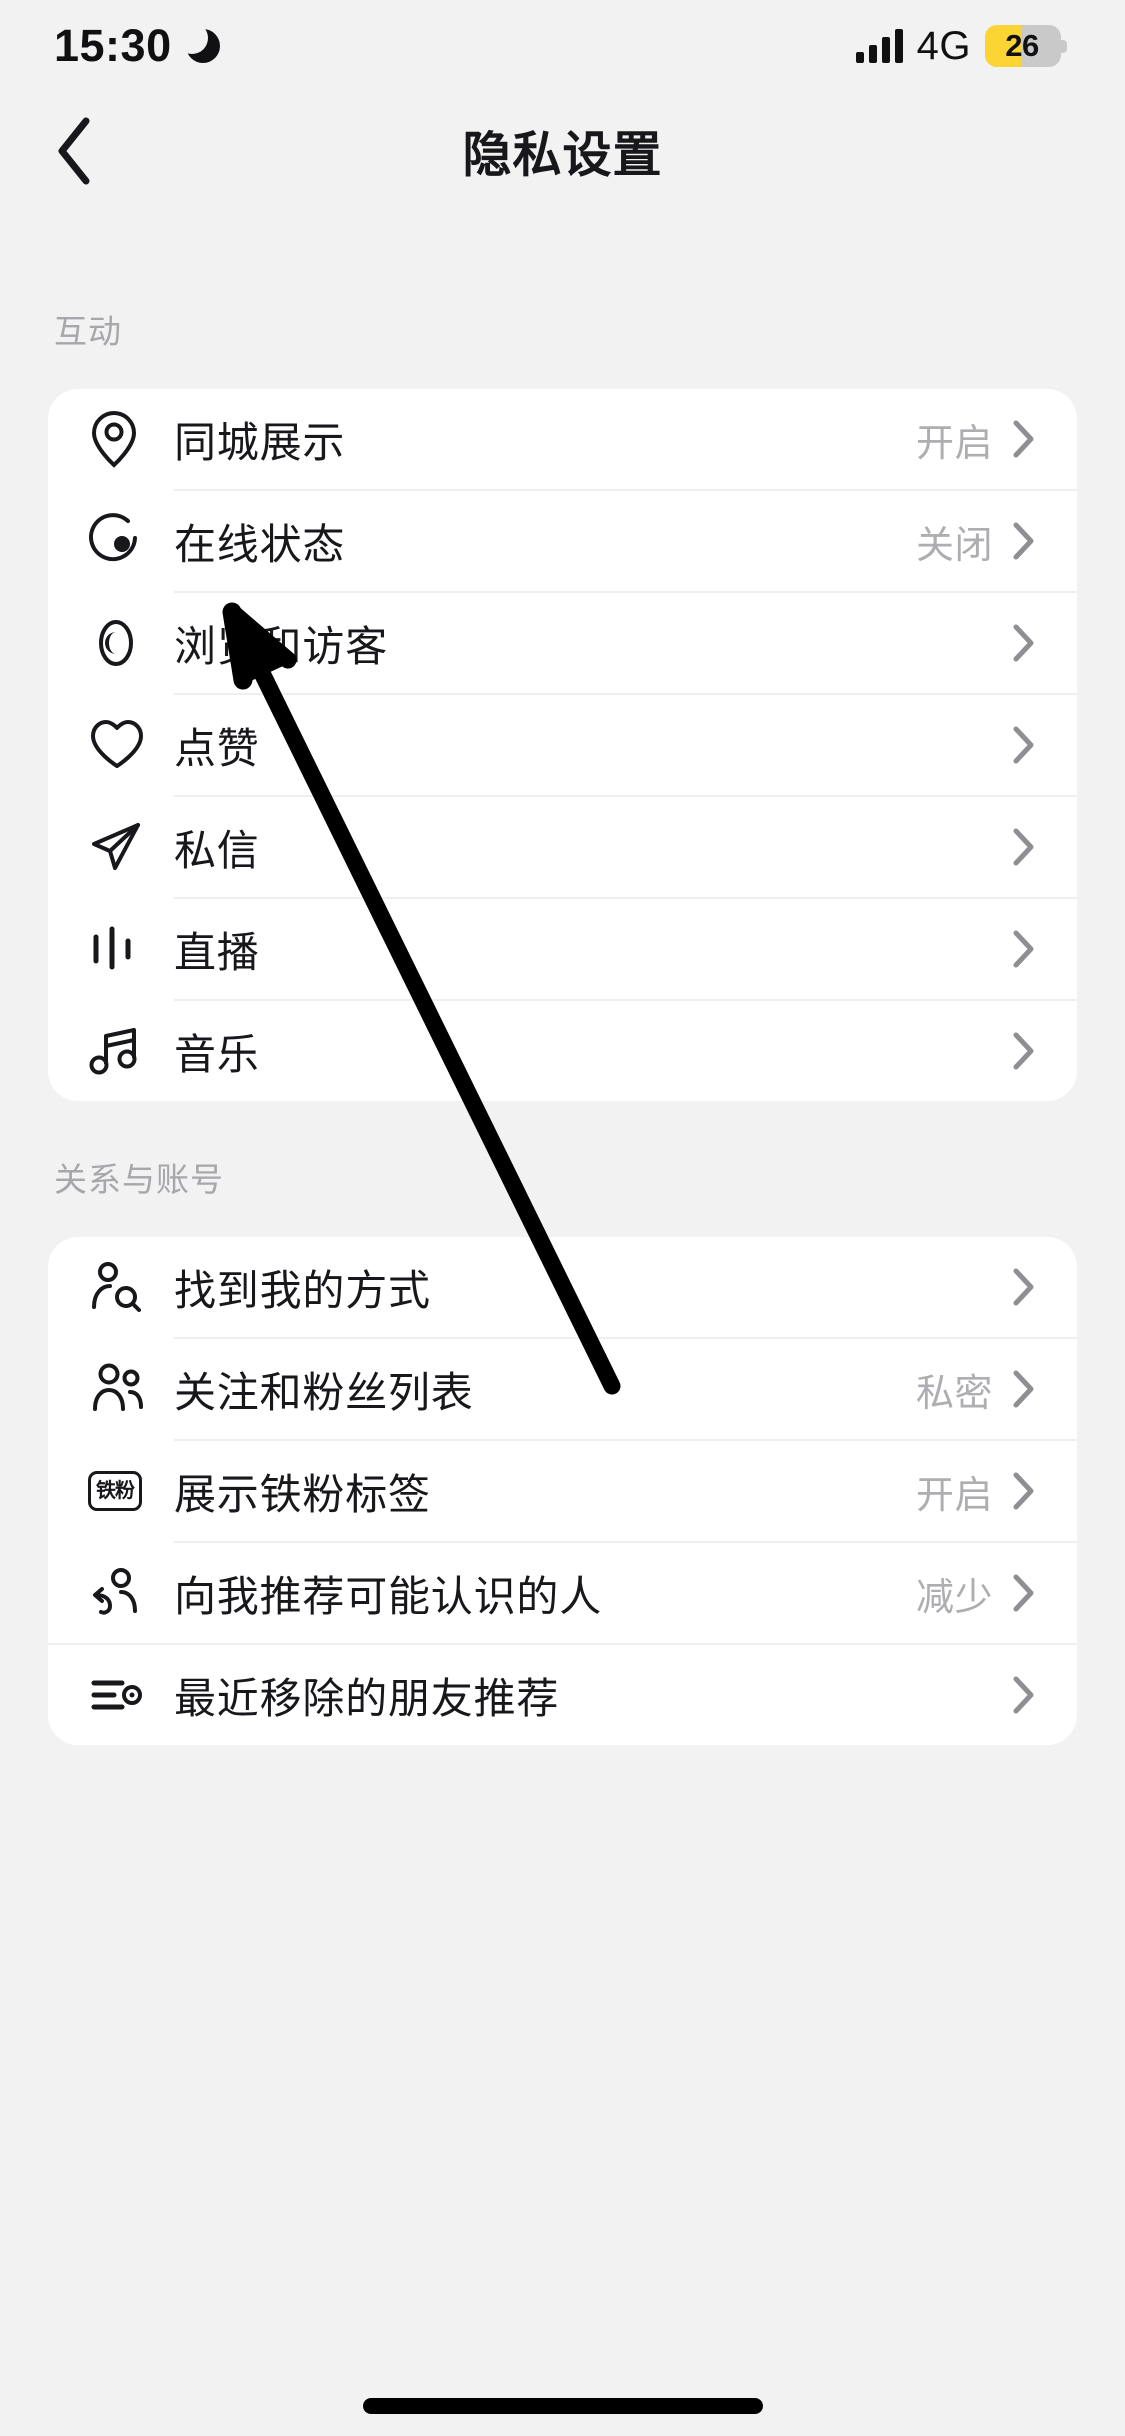 Image resolution: width=1125 pixels, height=2436 pixels. I want to click on home-indicator, so click(562, 2406).